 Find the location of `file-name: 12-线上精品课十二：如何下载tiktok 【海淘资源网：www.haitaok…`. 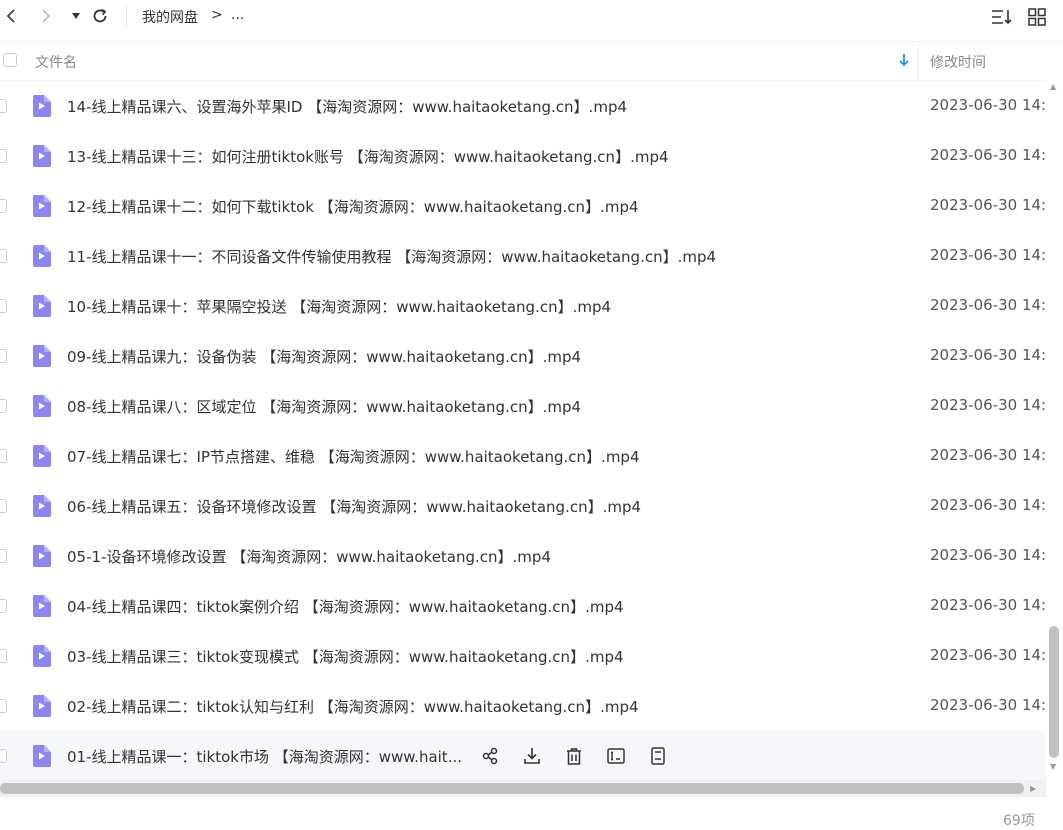

file-name: 12-线上精品课十二：如何下载tiktok 【海淘资源网：www.haitaok… is located at coordinates (353, 206).